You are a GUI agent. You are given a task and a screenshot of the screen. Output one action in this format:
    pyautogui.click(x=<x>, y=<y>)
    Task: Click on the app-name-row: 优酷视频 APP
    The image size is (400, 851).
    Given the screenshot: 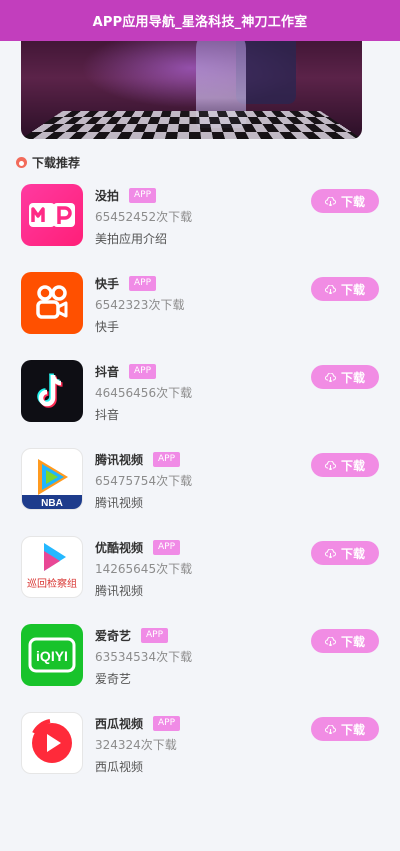 What is the action you would take?
    pyautogui.click(x=137, y=547)
    